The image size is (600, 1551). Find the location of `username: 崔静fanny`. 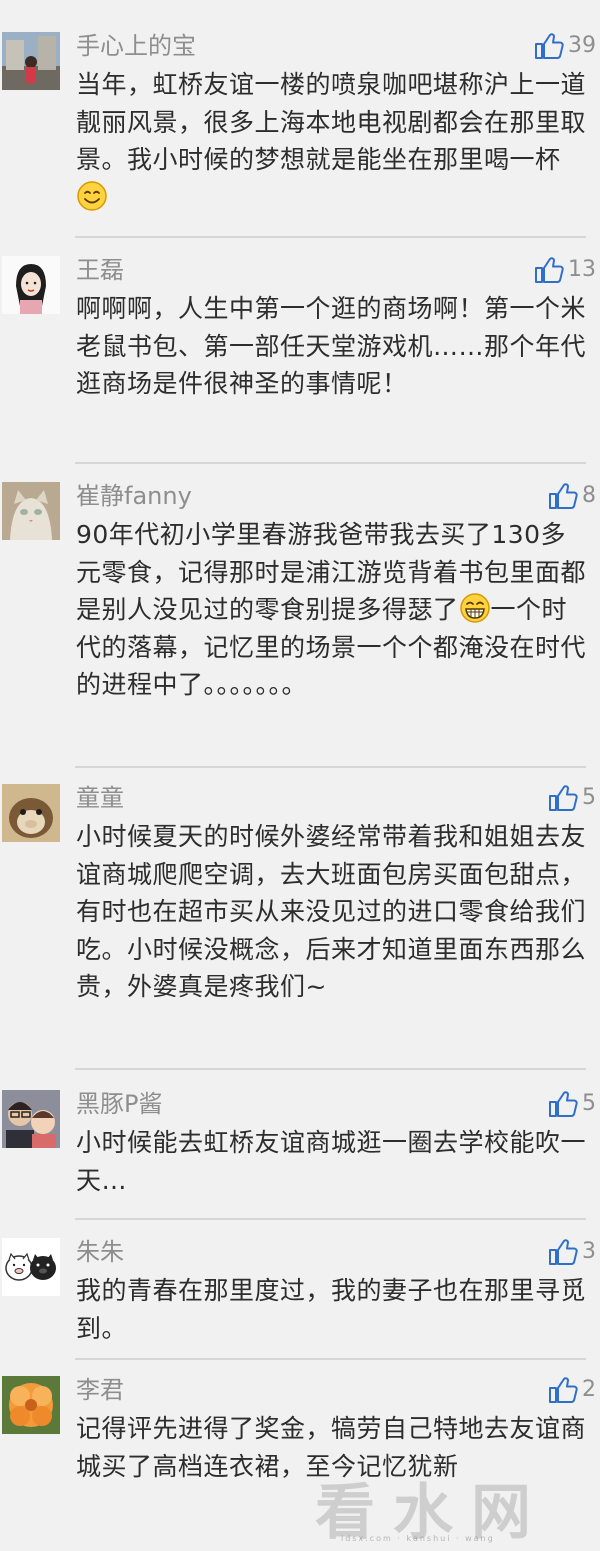

username: 崔静fanny is located at coordinates (134, 496).